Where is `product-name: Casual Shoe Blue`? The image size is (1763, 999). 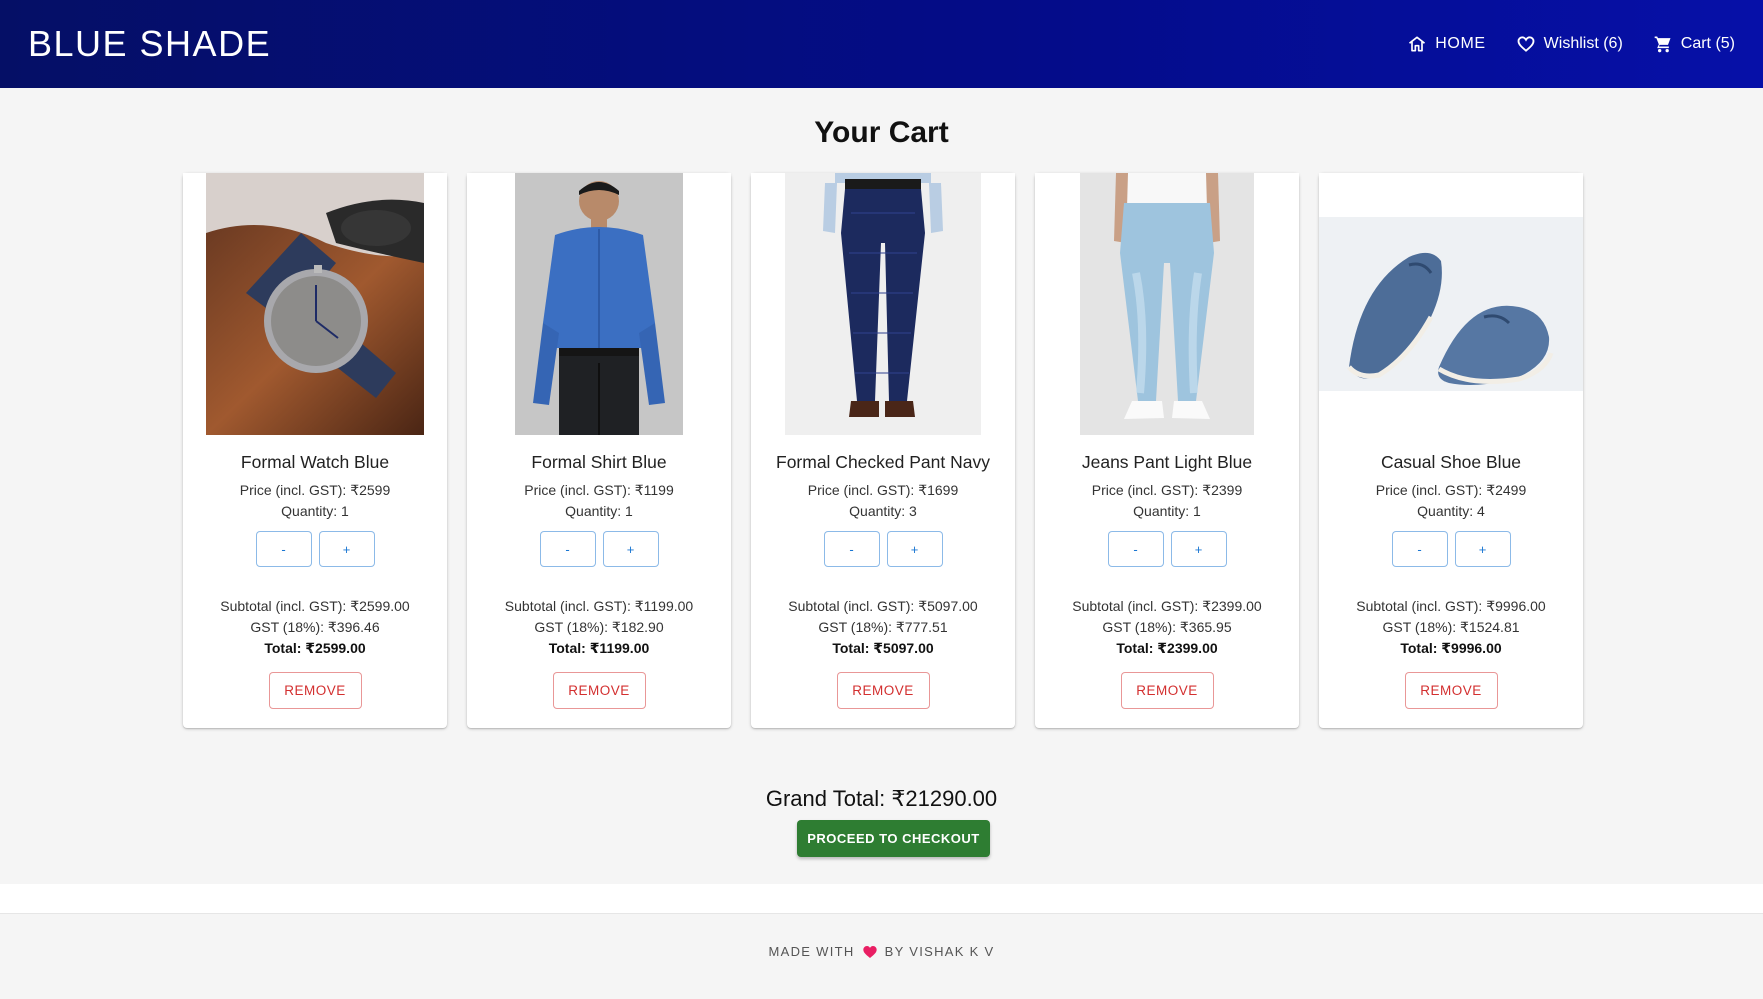 product-name: Casual Shoe Blue is located at coordinates (1451, 464).